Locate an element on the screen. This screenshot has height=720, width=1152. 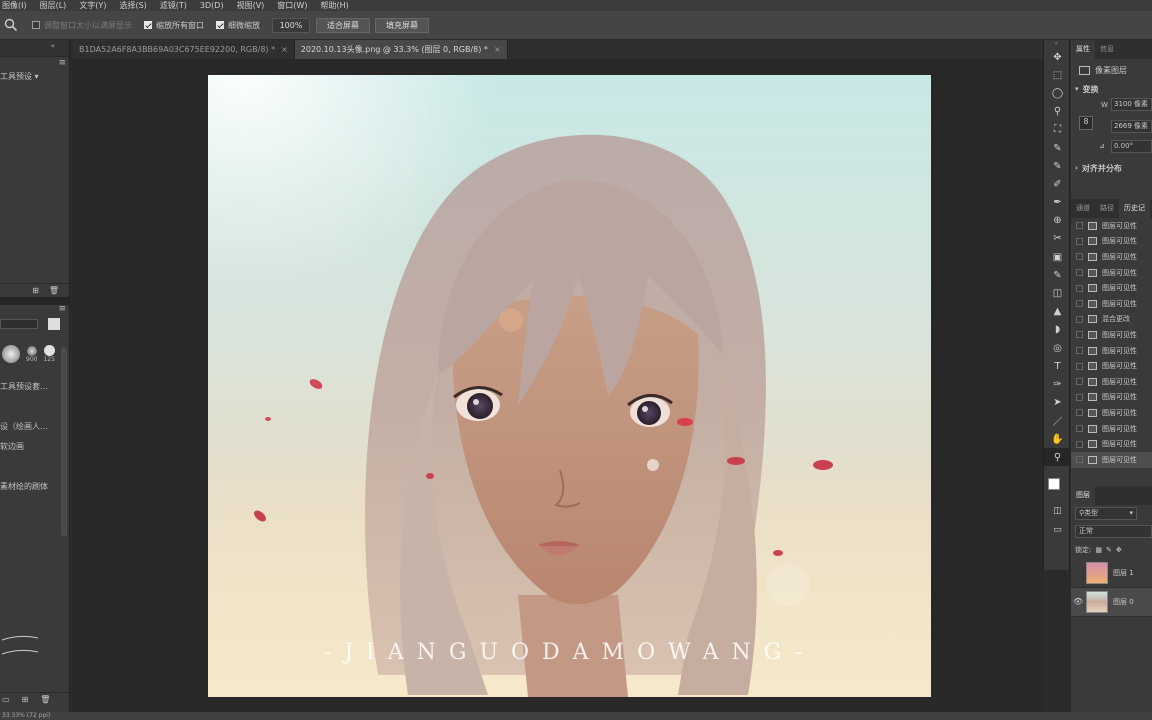
brush-search-input is located at coordinates (19, 324).